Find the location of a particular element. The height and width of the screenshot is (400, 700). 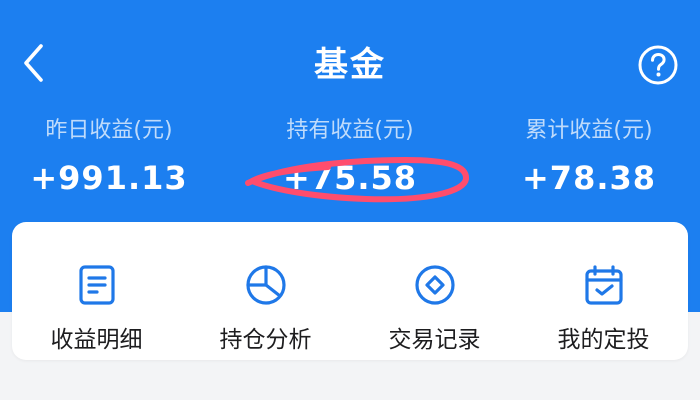

holding-earnings: 持有收益(元) +75.58 is located at coordinates (350, 156).